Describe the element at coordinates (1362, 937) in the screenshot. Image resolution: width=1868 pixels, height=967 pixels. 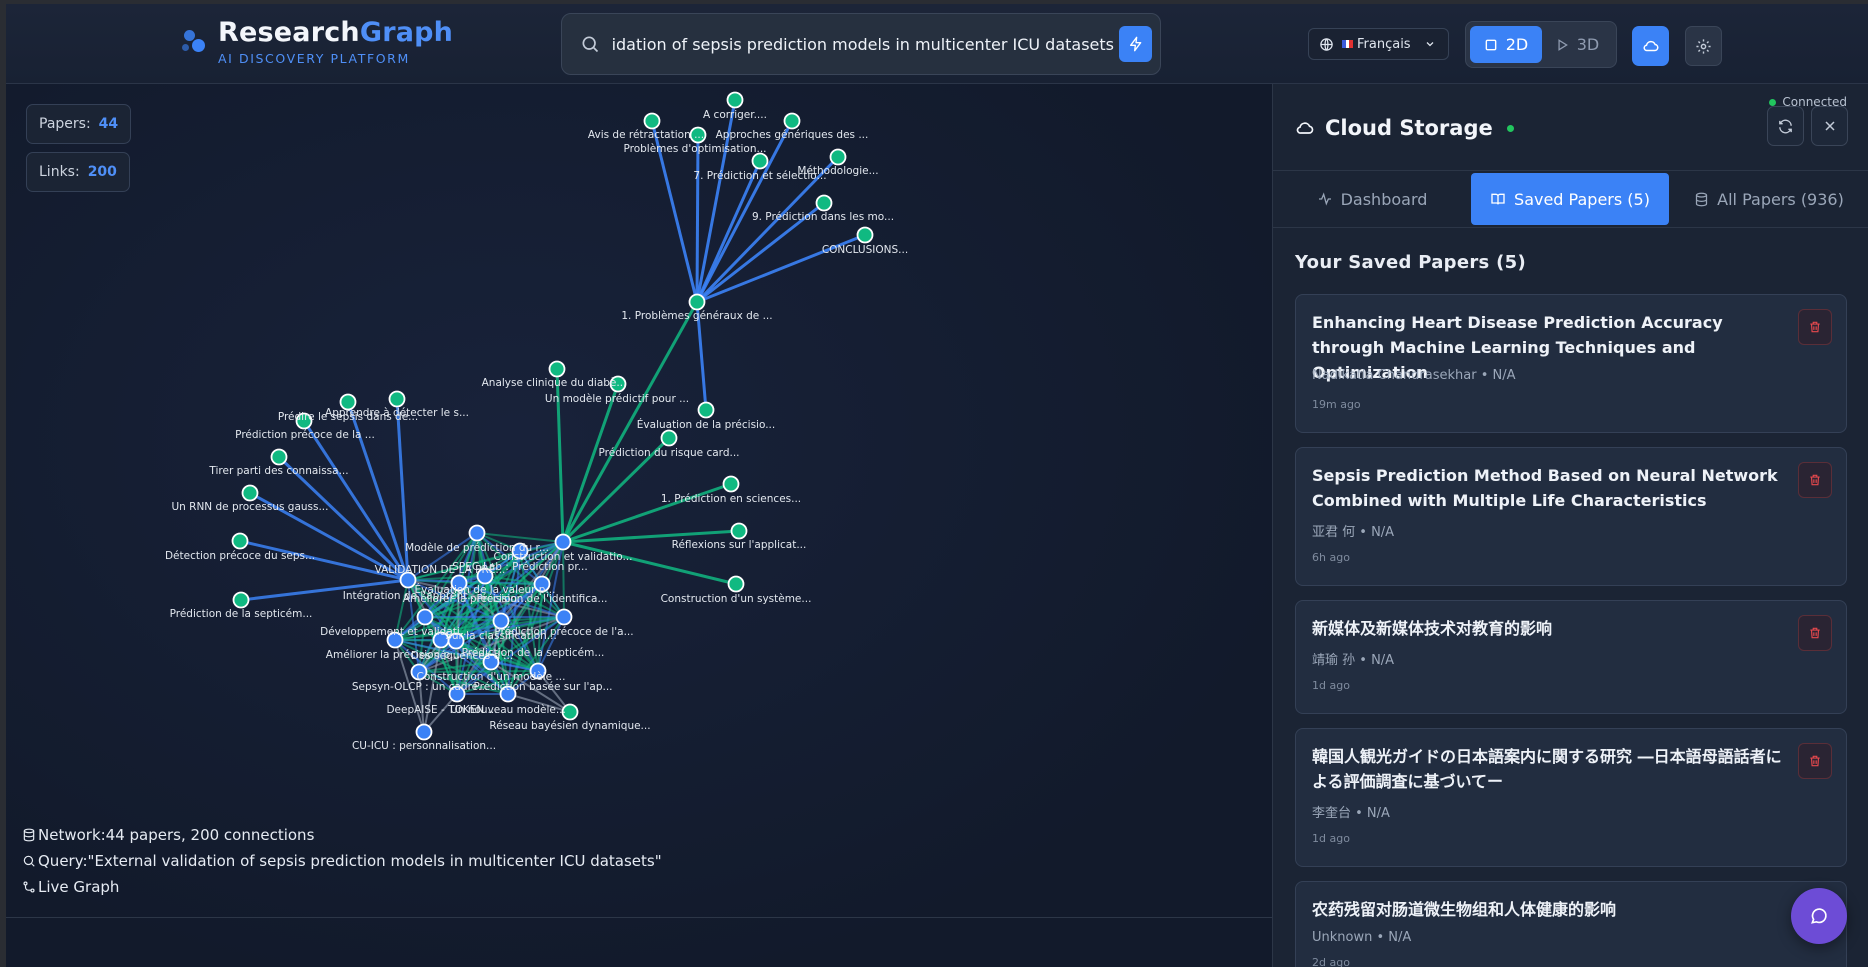
I see `paper-meta: Unknown • N/A` at that location.